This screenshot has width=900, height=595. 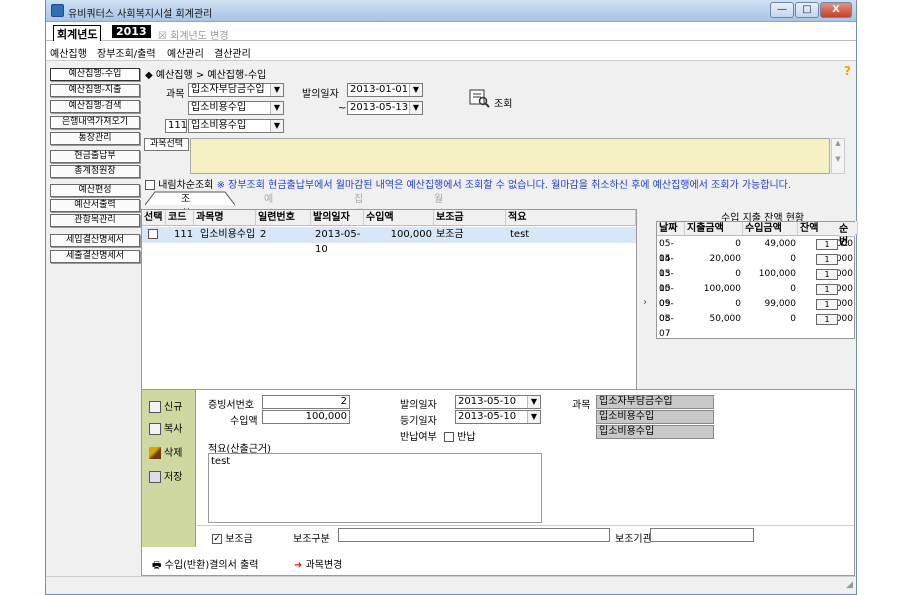 What do you see at coordinates (57, 10) in the screenshot?
I see `app-icon` at bounding box center [57, 10].